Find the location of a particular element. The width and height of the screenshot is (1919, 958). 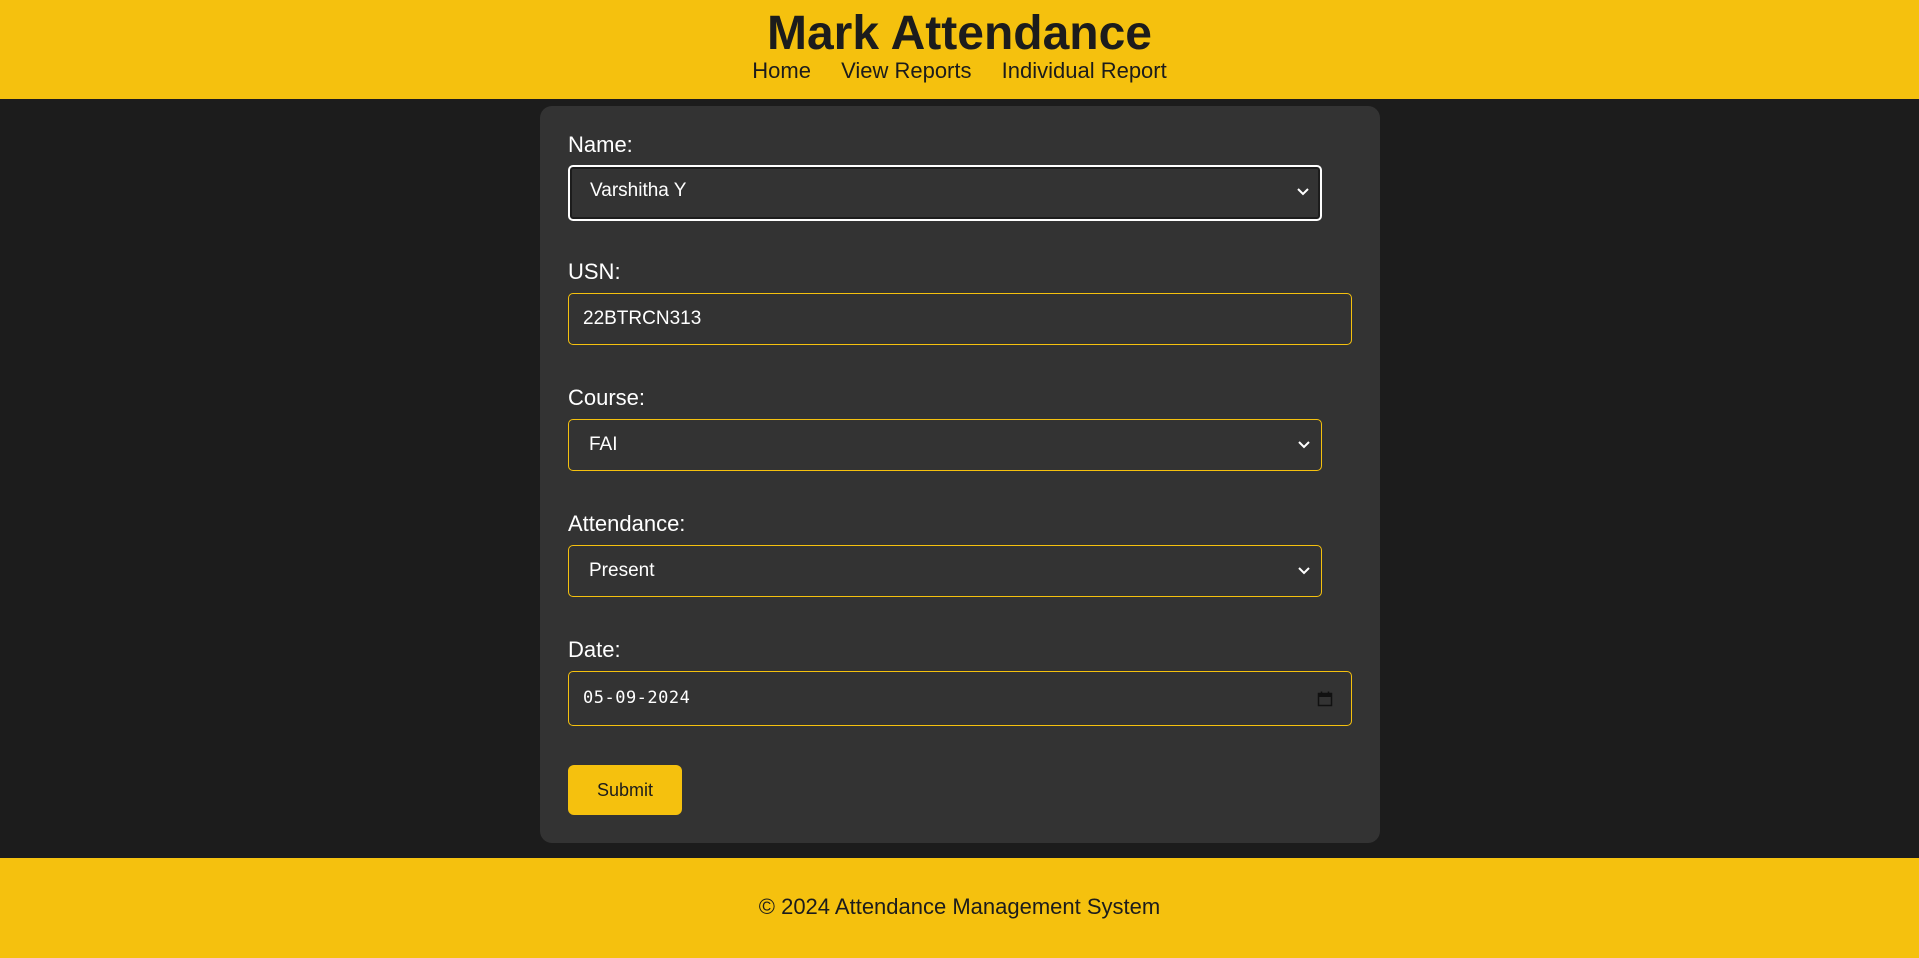

date-label: Date: is located at coordinates (594, 649).